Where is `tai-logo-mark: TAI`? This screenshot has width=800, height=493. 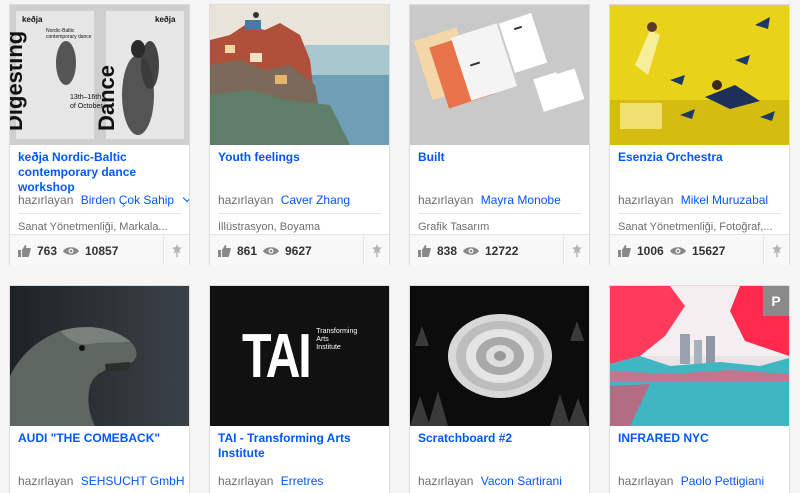 tai-logo-mark: TAI is located at coordinates (277, 356).